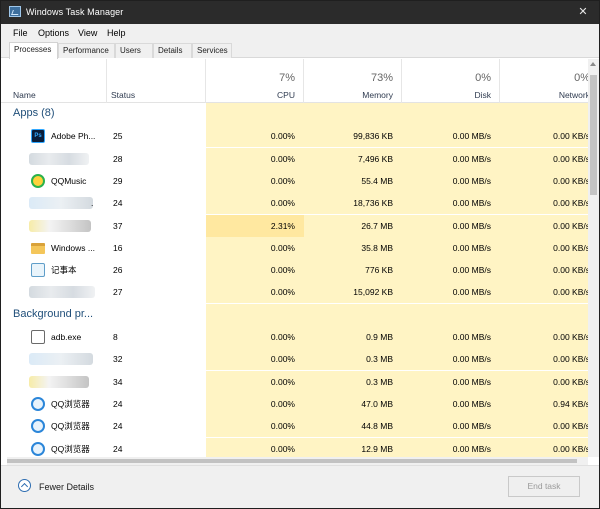  What do you see at coordinates (66, 487) in the screenshot?
I see `fewer-details-link: Fewer Details` at bounding box center [66, 487].